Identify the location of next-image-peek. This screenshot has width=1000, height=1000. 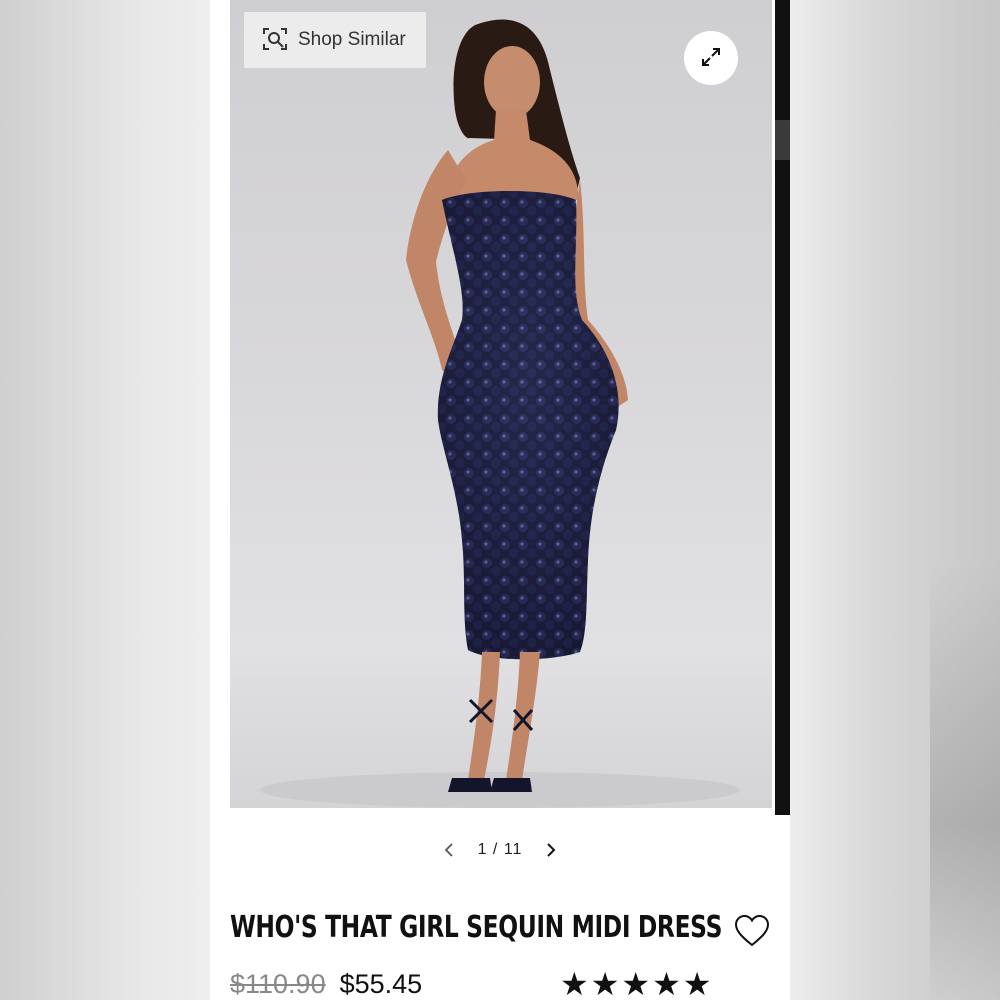
(782, 407).